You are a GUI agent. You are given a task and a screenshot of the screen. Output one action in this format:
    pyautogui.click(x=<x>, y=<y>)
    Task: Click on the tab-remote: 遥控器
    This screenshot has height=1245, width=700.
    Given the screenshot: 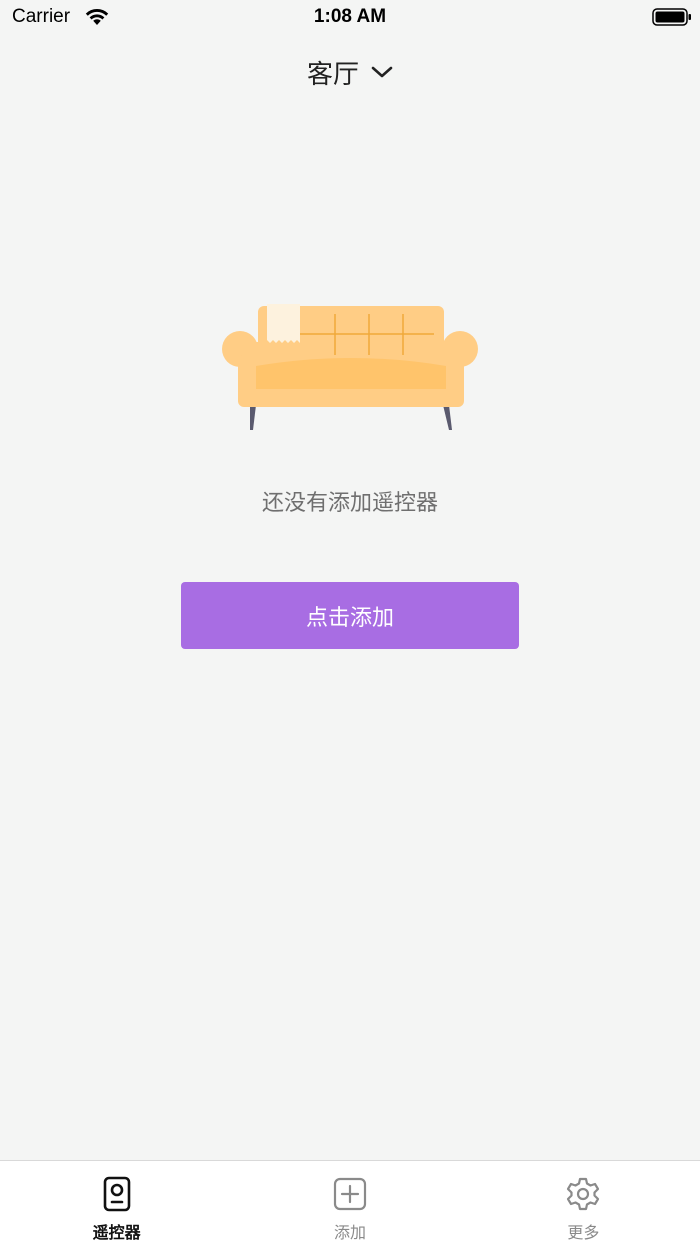 What is the action you would take?
    pyautogui.click(x=116, y=1203)
    